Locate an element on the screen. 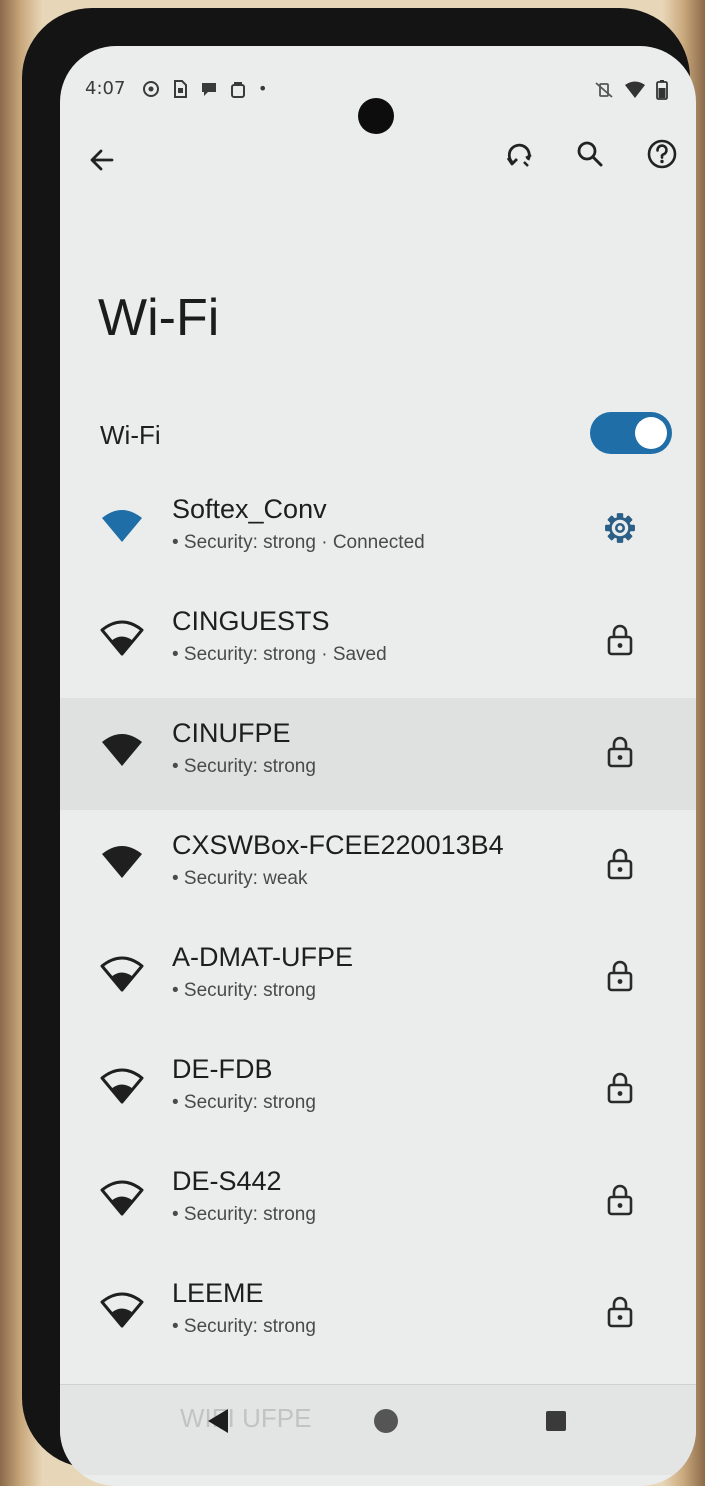 The image size is (705, 1486). bag-icon is located at coordinates (238, 89).